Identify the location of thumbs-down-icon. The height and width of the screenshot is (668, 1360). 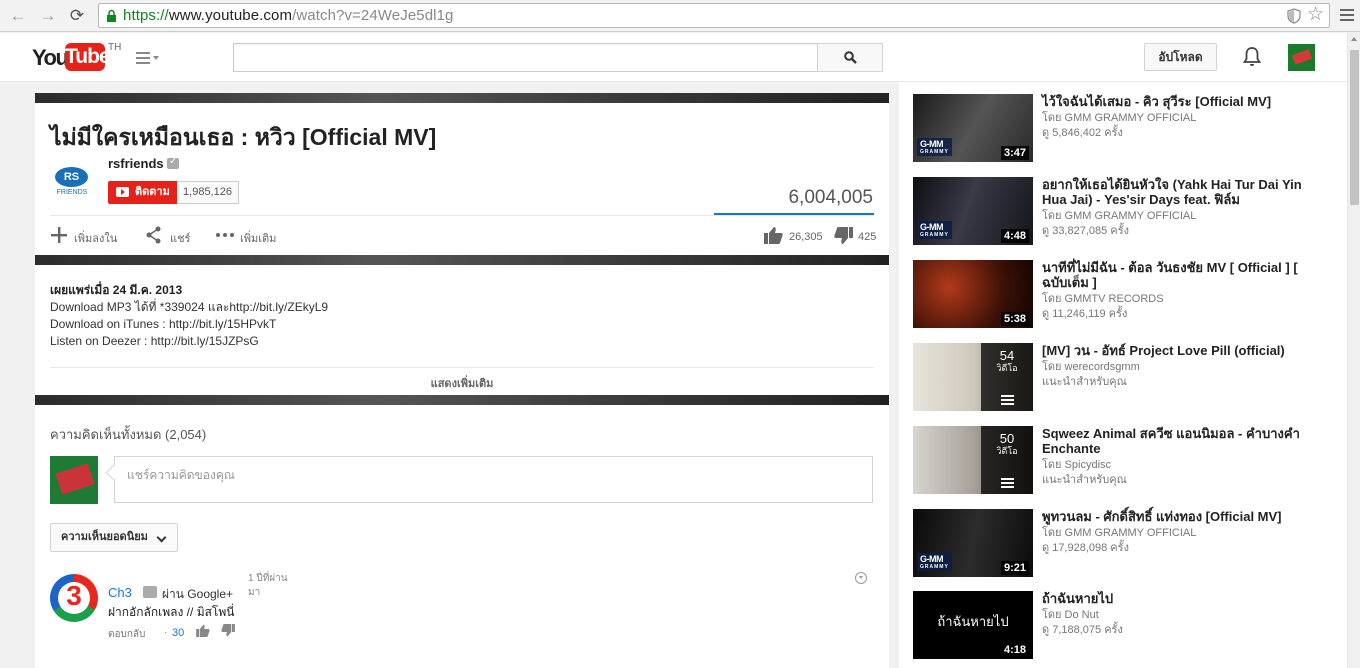
(843, 235).